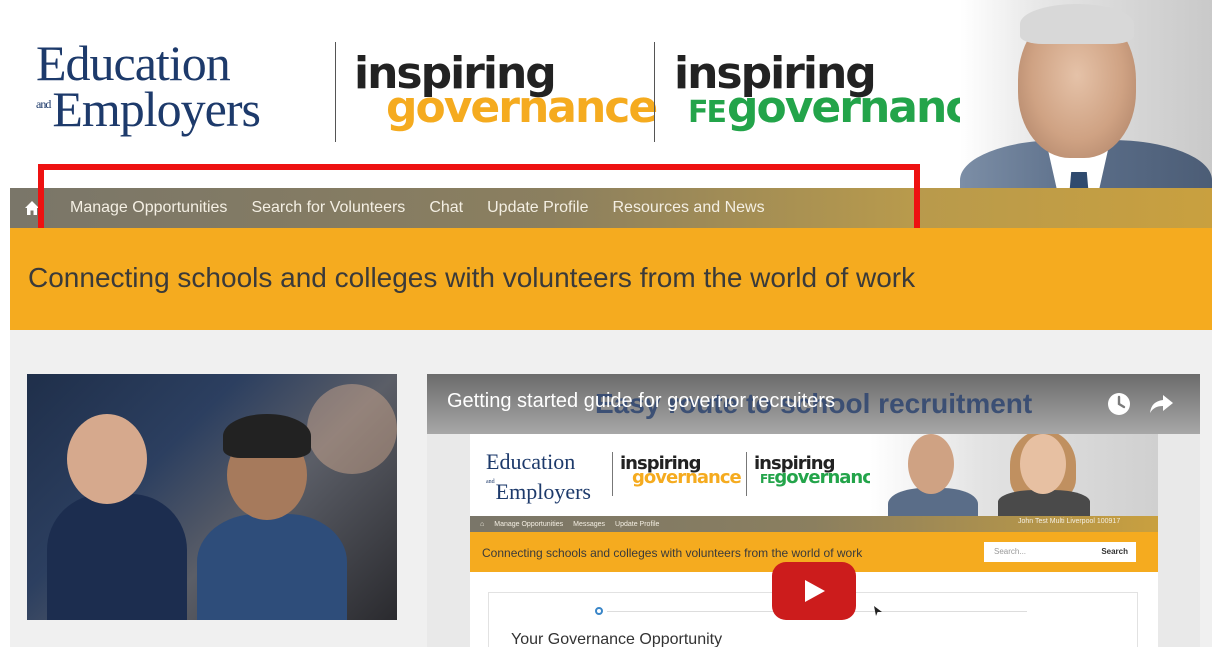 Image resolution: width=1212 pixels, height=647 pixels. Describe the element at coordinates (599, 611) in the screenshot. I see `mini-step-indicator` at that location.